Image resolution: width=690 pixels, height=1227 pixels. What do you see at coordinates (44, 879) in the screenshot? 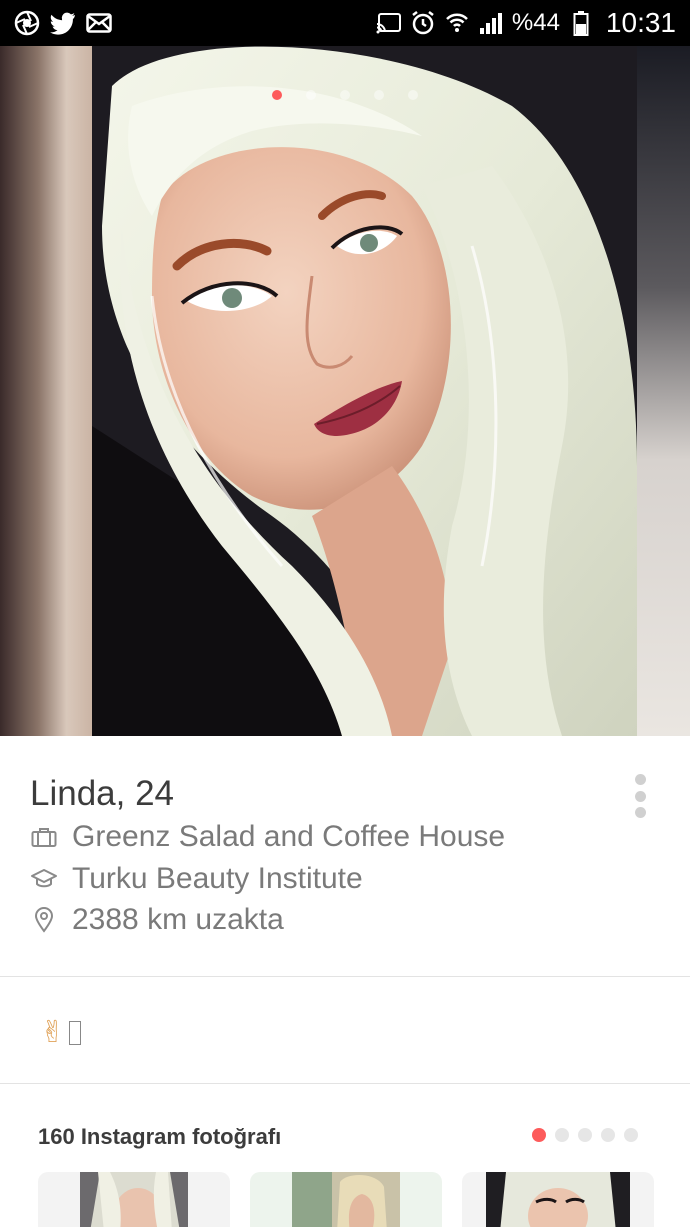
I see `graduation-cap-icon` at bounding box center [44, 879].